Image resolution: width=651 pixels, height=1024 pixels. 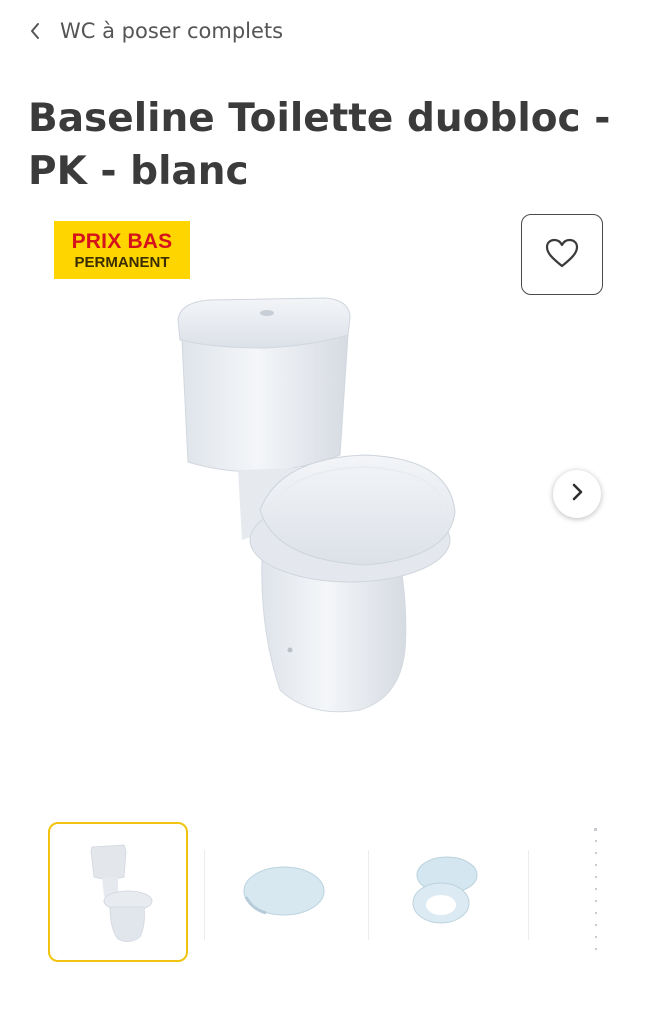 I want to click on badge-line-2: PERMANENT, so click(x=122, y=262).